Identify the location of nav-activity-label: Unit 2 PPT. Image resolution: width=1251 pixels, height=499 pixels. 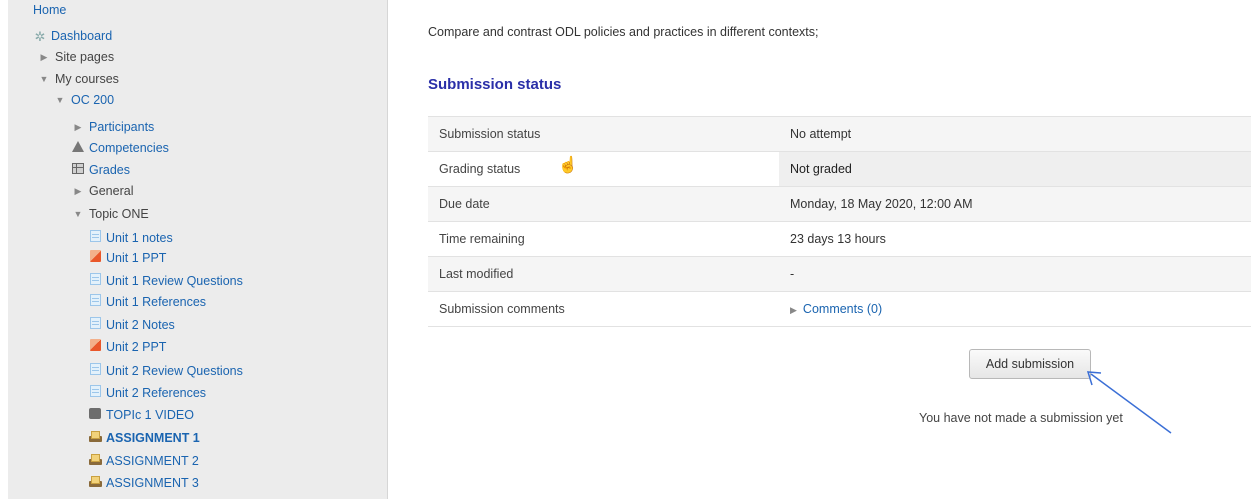
(136, 347).